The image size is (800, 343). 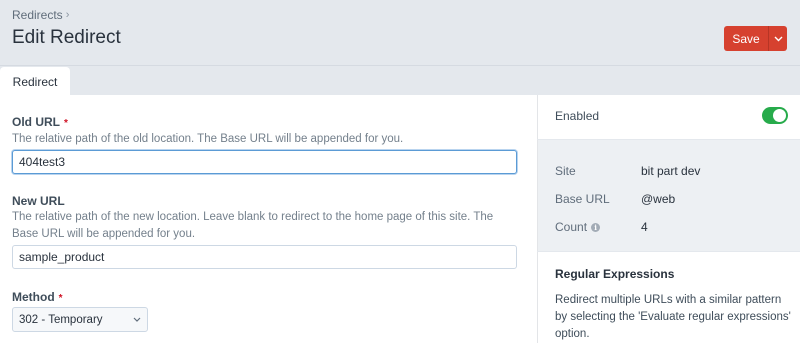 I want to click on save-menu-button, so click(x=777, y=38).